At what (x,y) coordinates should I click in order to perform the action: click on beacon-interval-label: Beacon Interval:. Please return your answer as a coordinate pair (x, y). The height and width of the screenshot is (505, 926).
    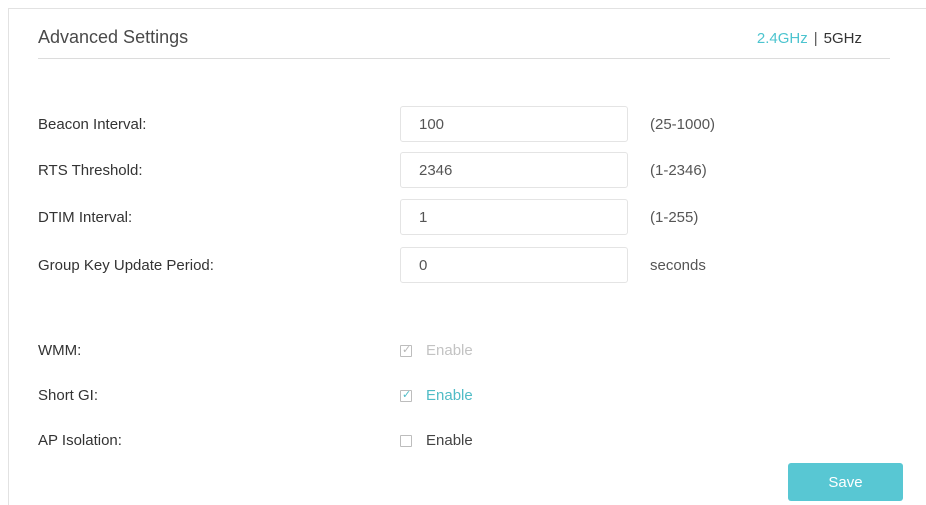
    Looking at the image, I should click on (92, 124).